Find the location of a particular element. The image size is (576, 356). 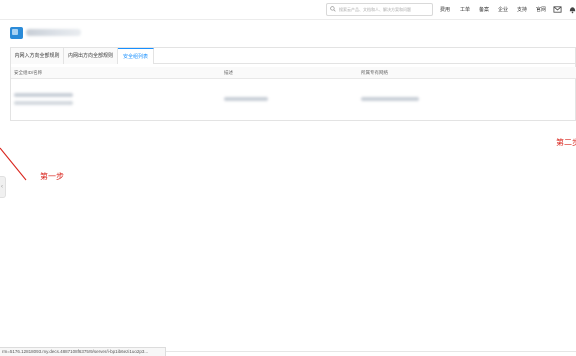

security-group-description is located at coordinates (246, 99).